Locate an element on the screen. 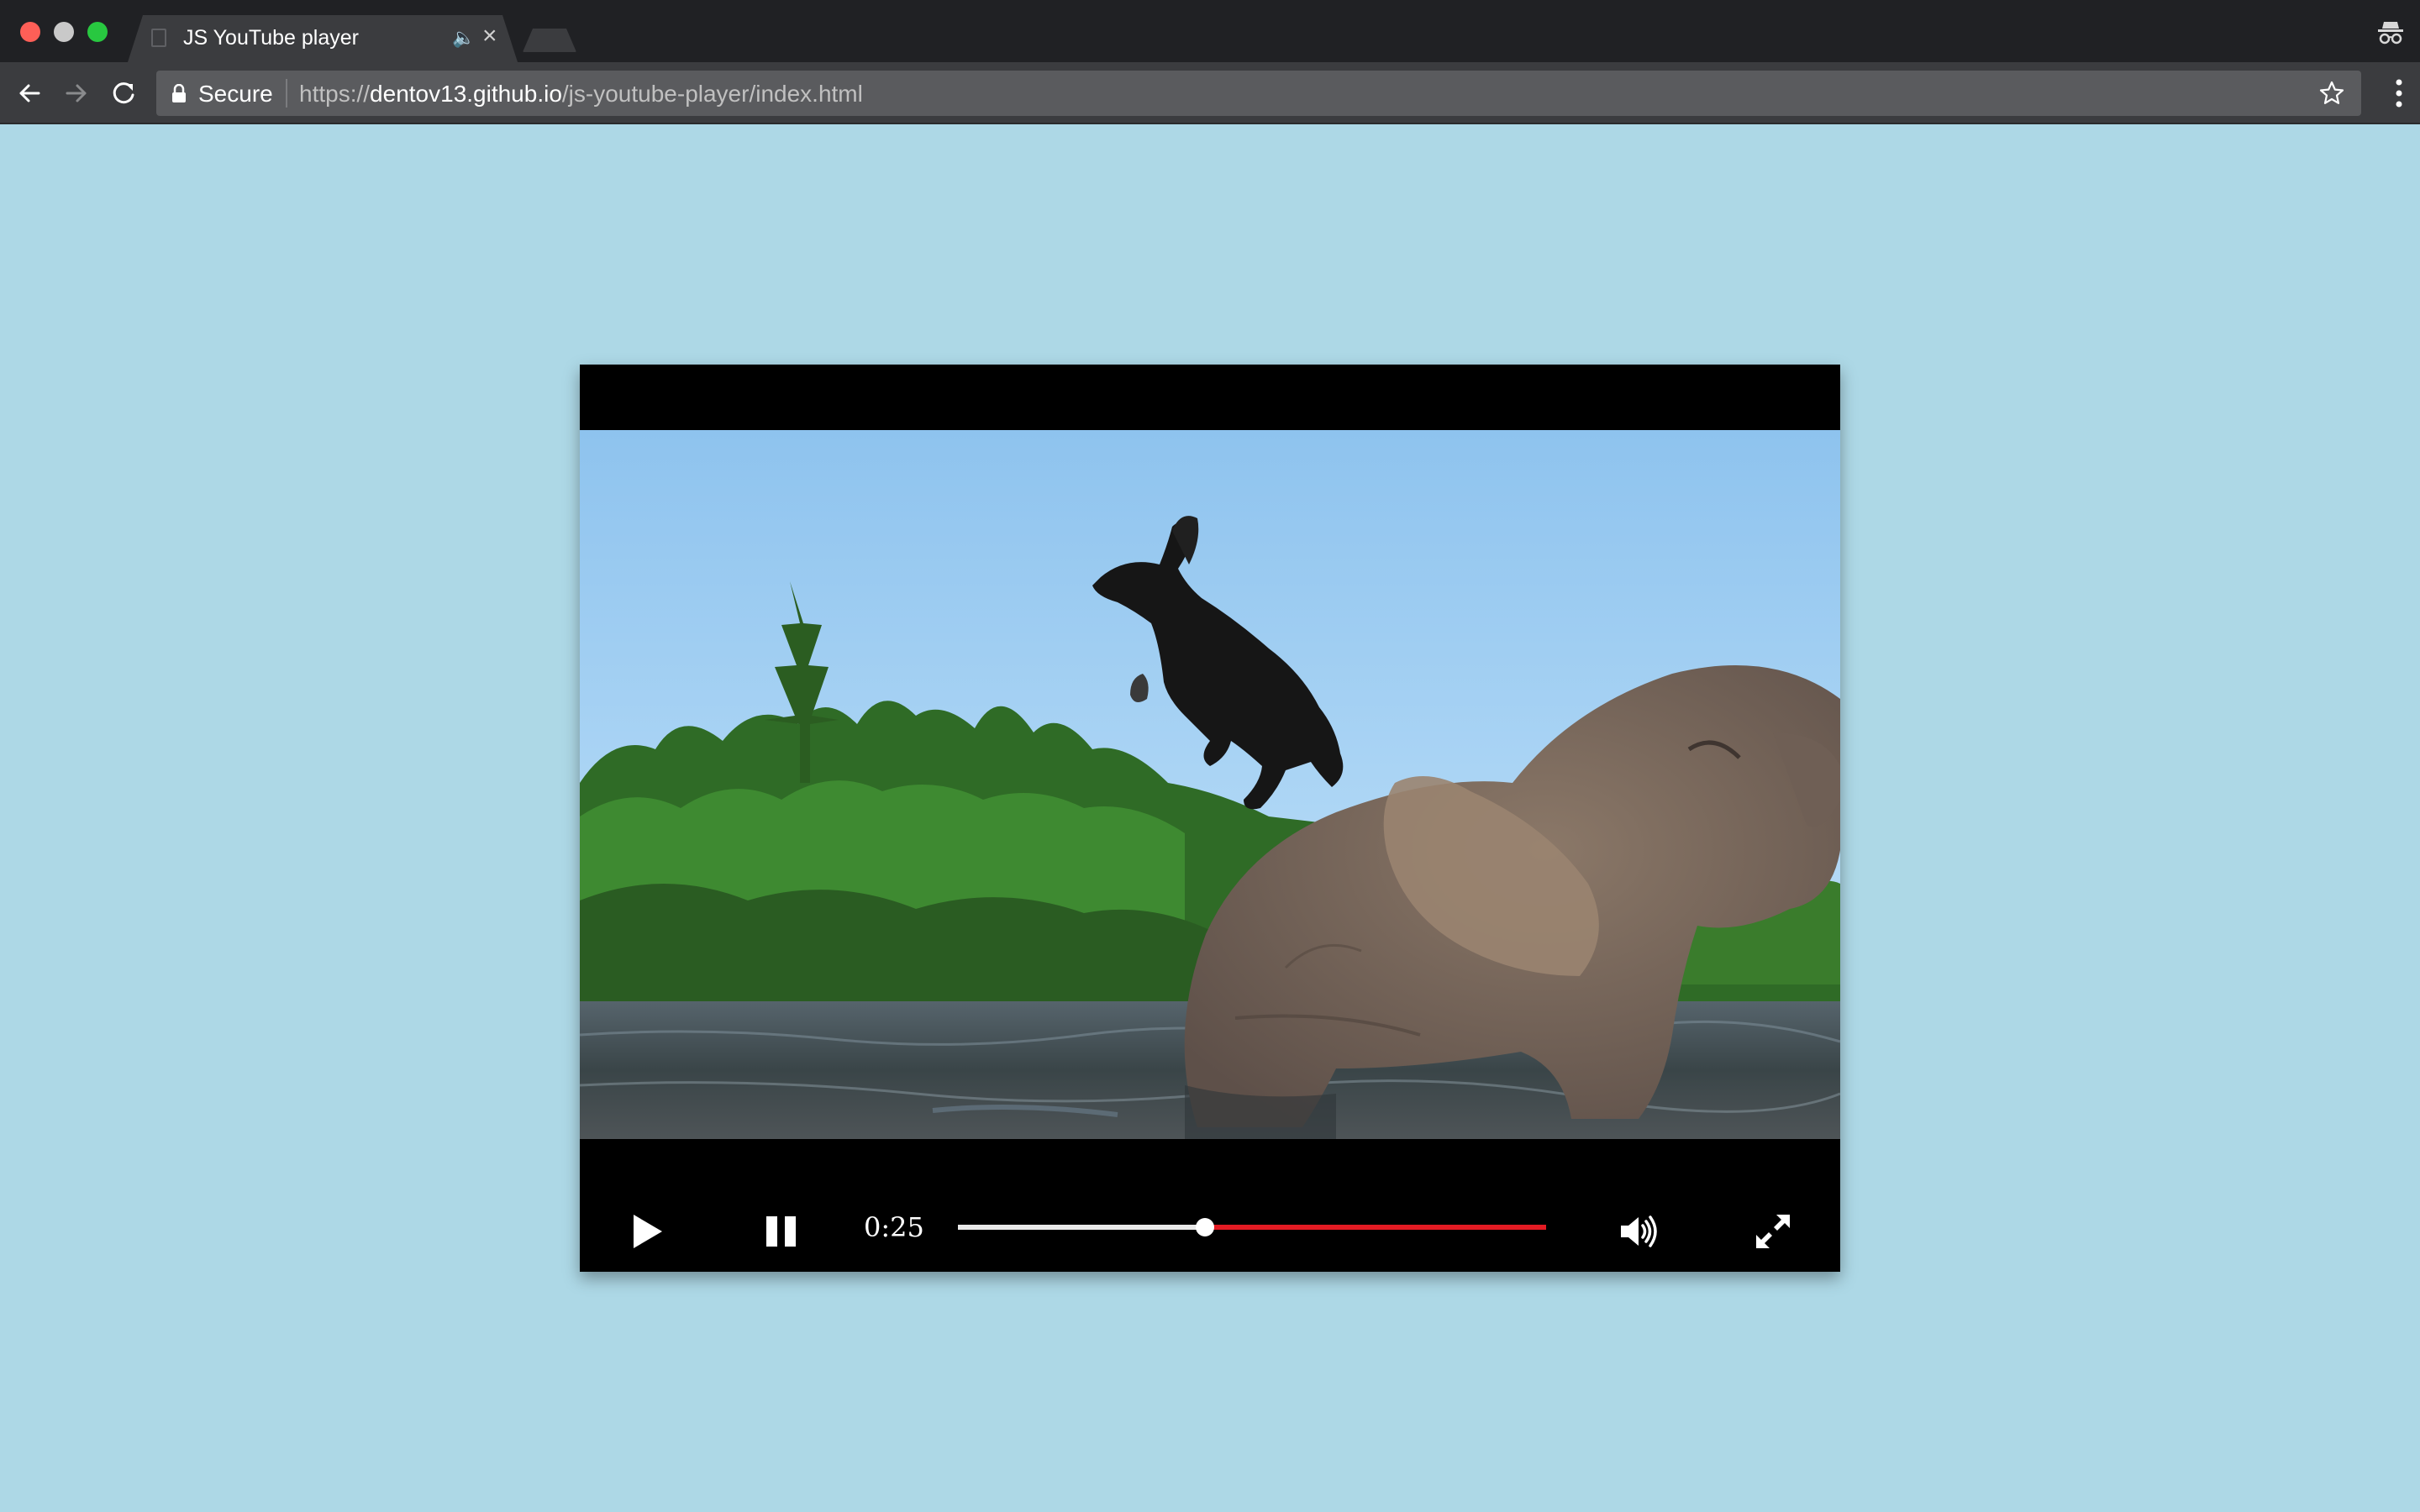 The width and height of the screenshot is (2420, 1512). minimize-window-button is located at coordinates (64, 32).